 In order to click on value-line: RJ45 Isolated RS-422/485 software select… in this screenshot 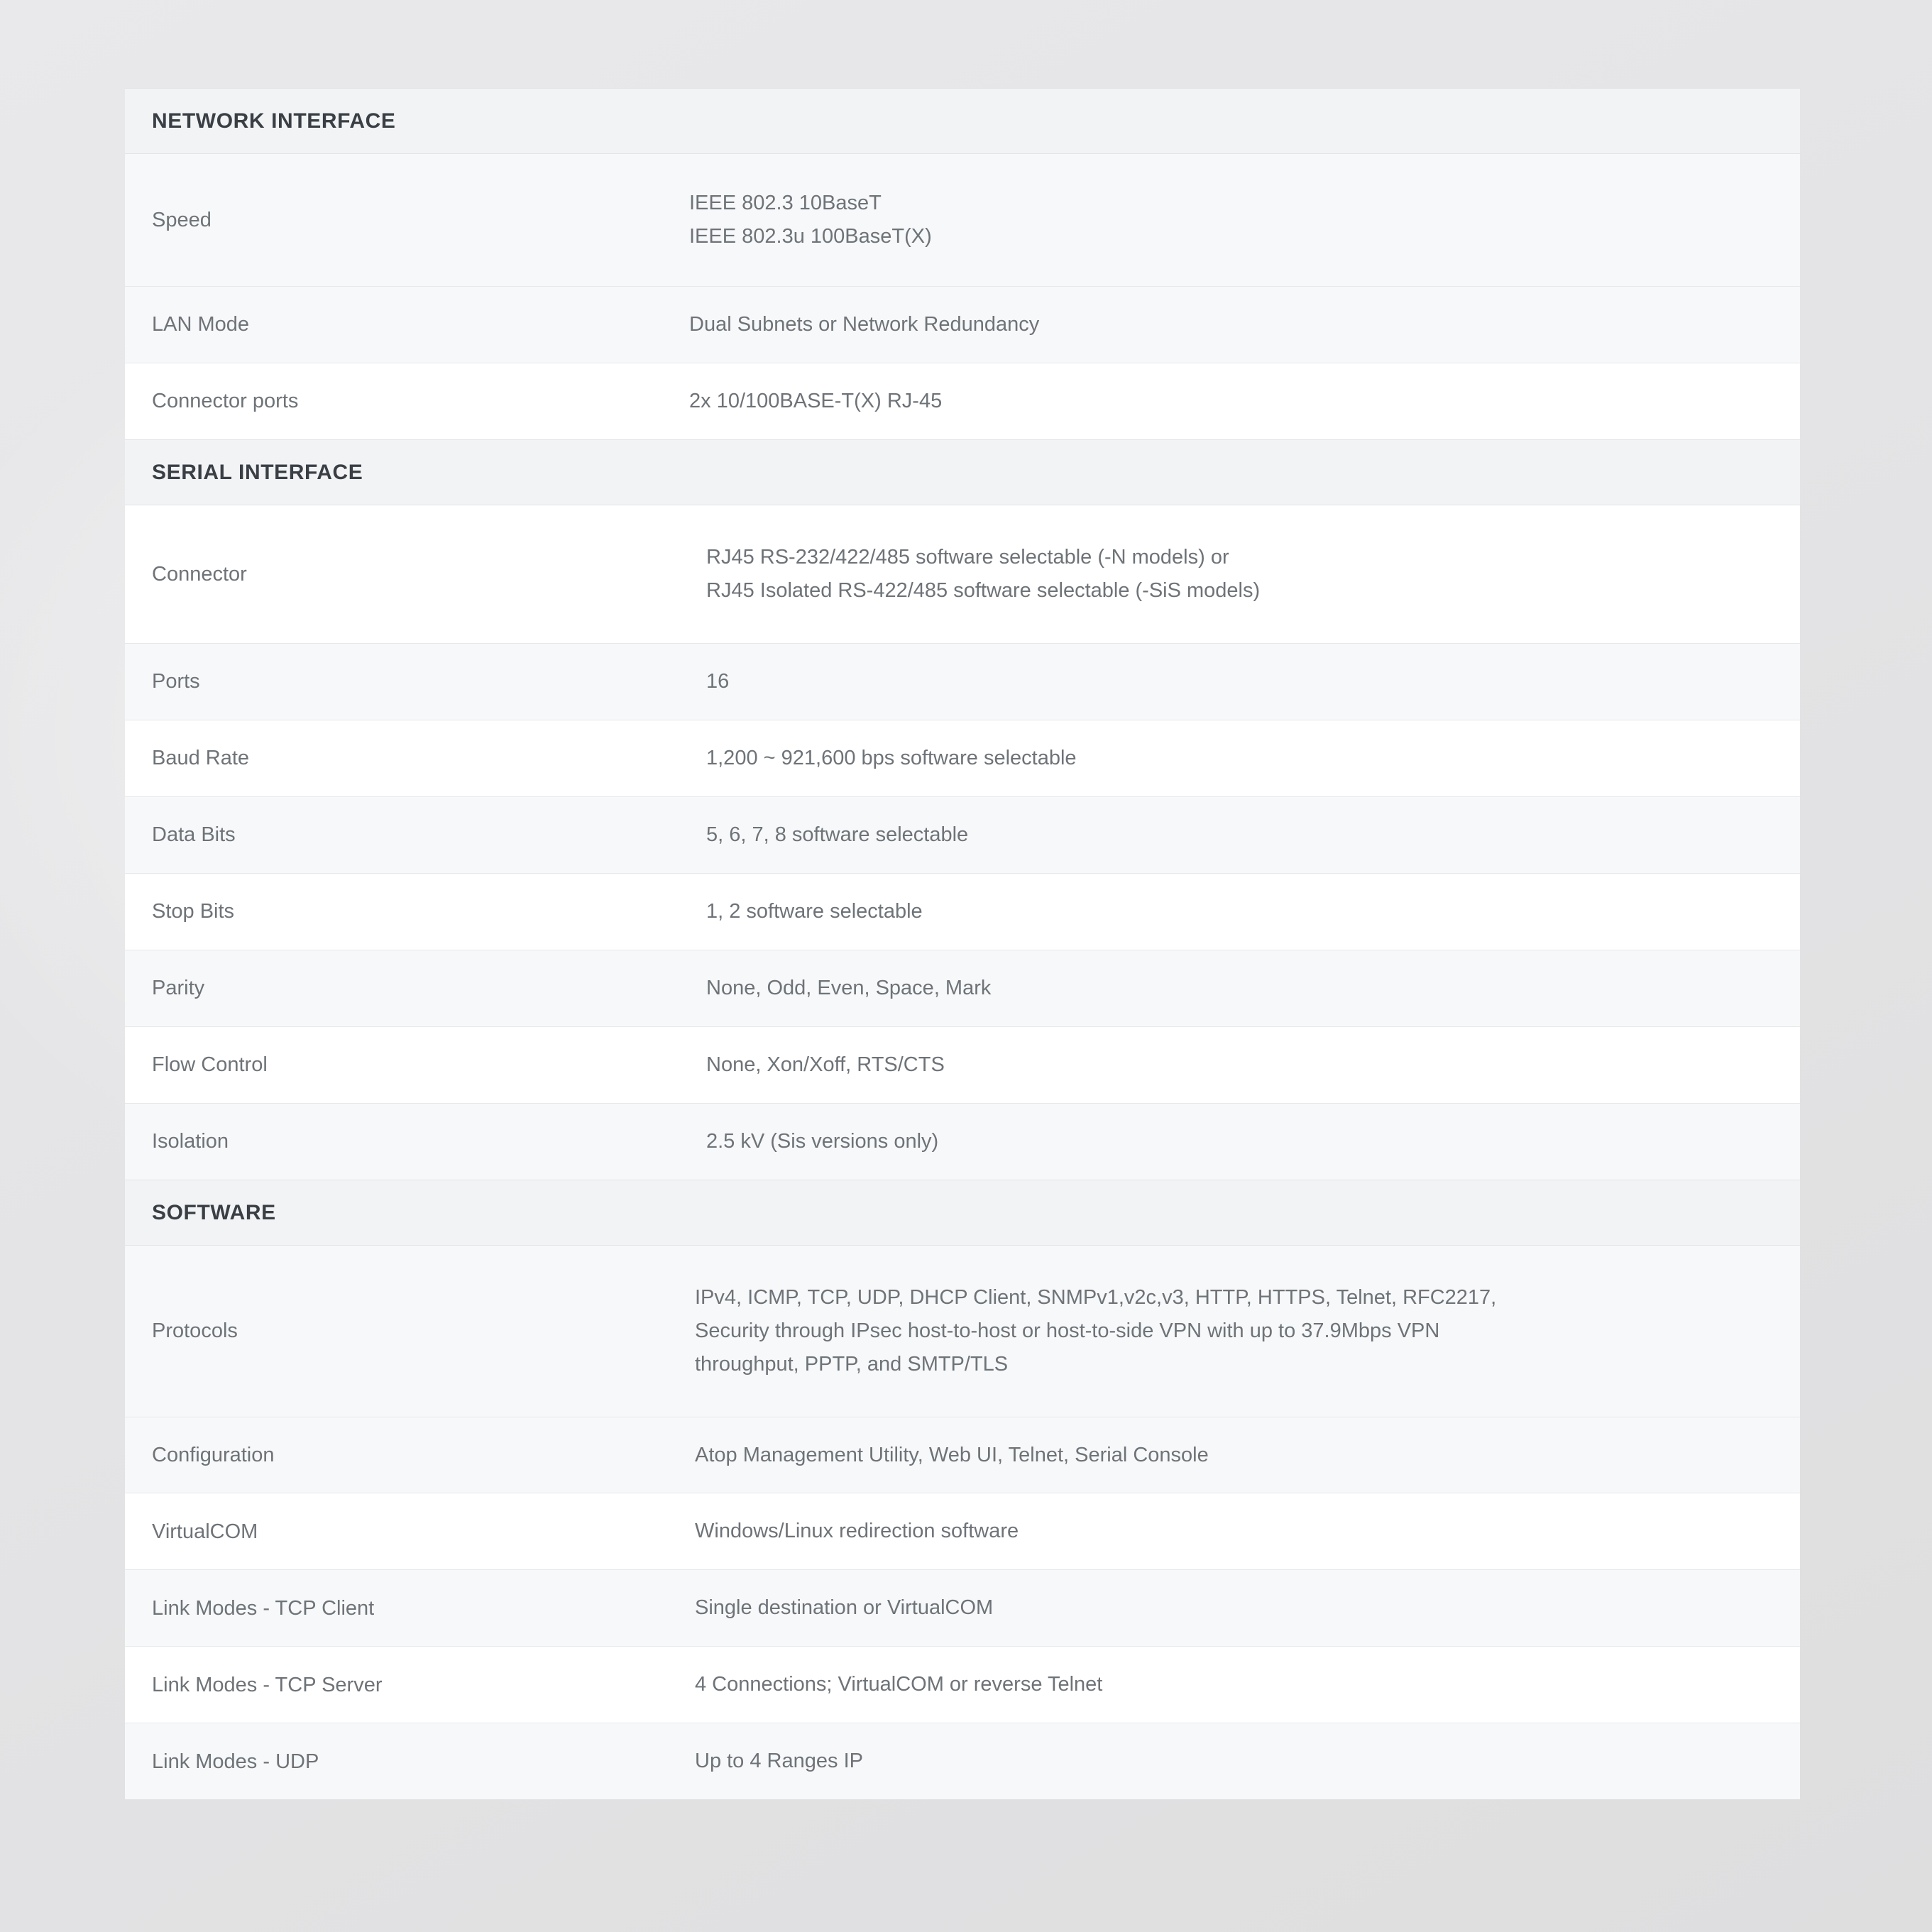, I will do `click(983, 590)`.